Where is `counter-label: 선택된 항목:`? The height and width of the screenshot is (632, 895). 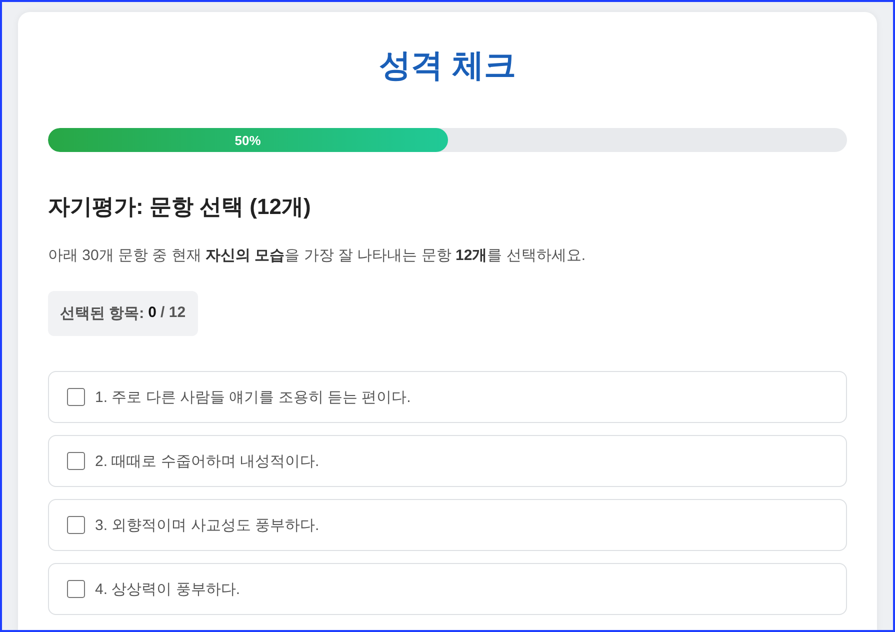
counter-label: 선택된 항목: is located at coordinates (102, 313).